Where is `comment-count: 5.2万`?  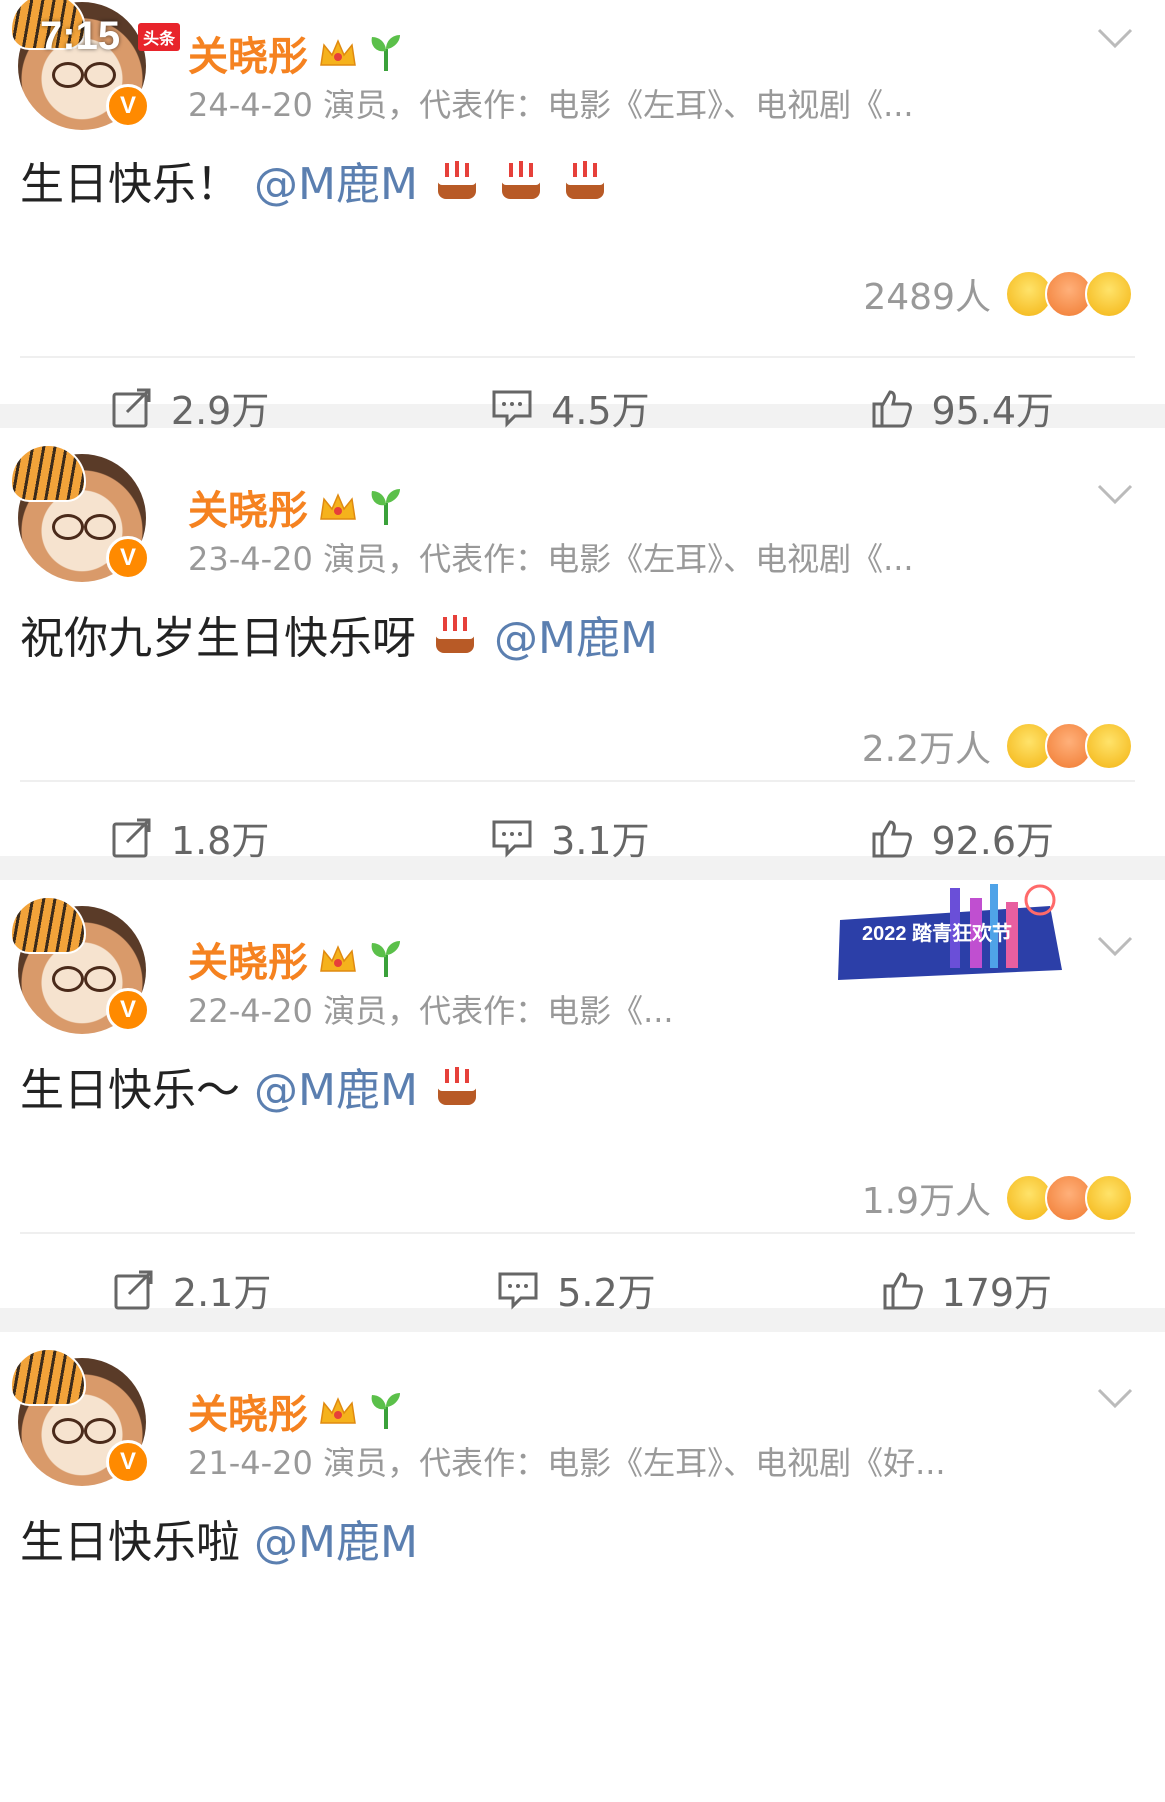 comment-count: 5.2万 is located at coordinates (606, 1293).